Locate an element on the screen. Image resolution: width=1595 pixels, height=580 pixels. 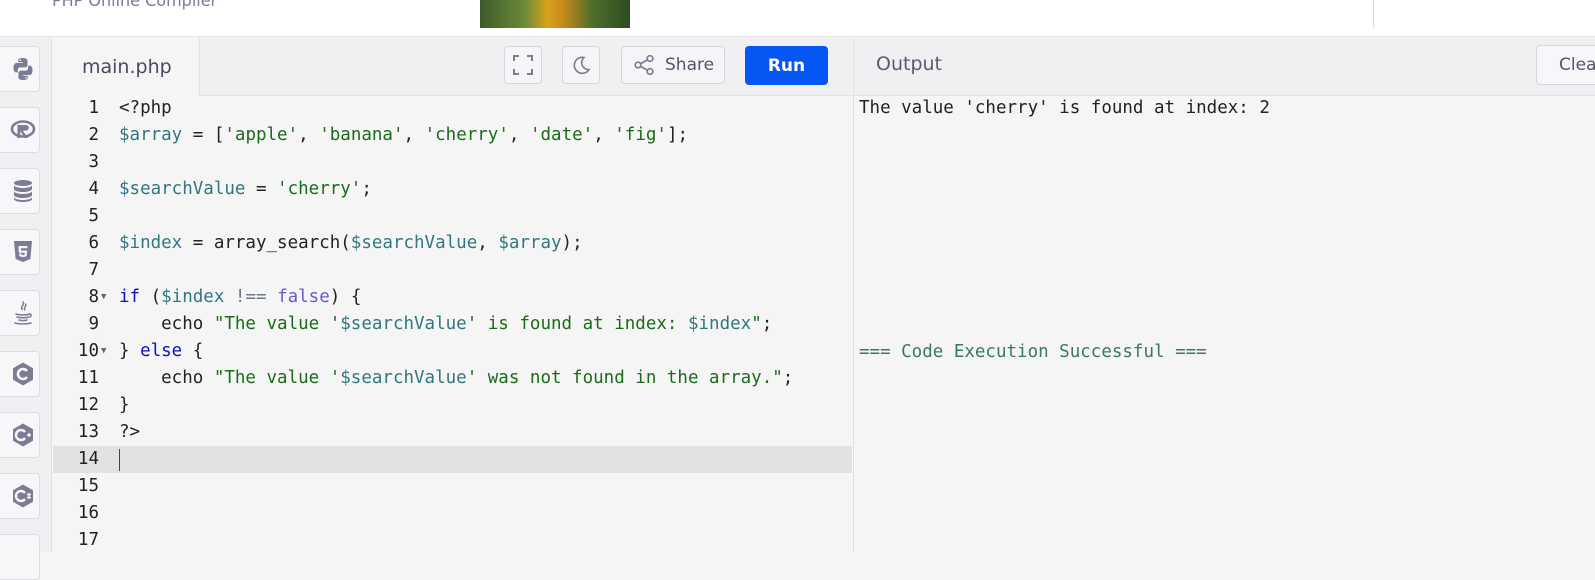
line-number: 17 is located at coordinates (88, 540).